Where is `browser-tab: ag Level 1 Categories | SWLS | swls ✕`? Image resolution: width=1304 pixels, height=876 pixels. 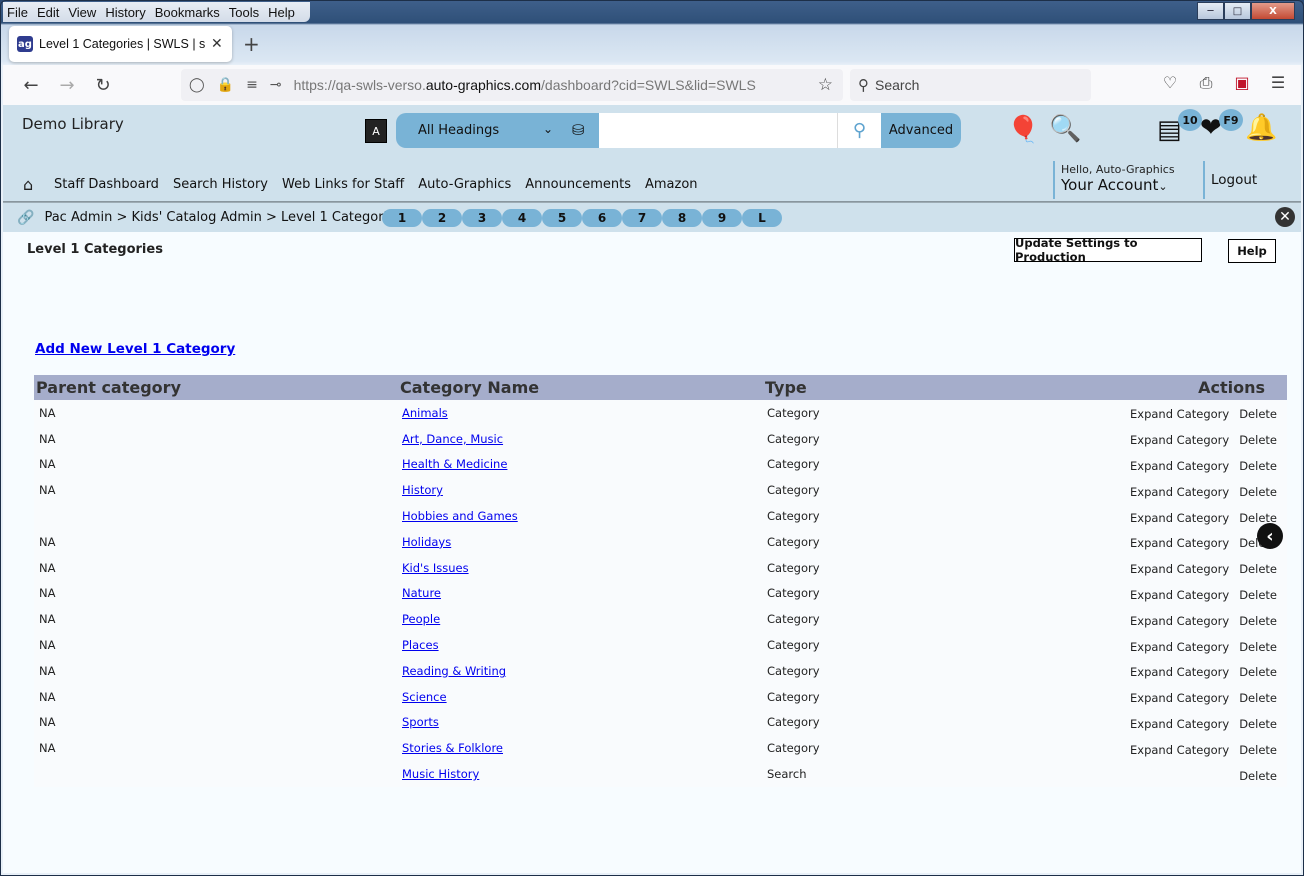
browser-tab: ag Level 1 Categories | SWLS | swls ✕ is located at coordinates (120, 44).